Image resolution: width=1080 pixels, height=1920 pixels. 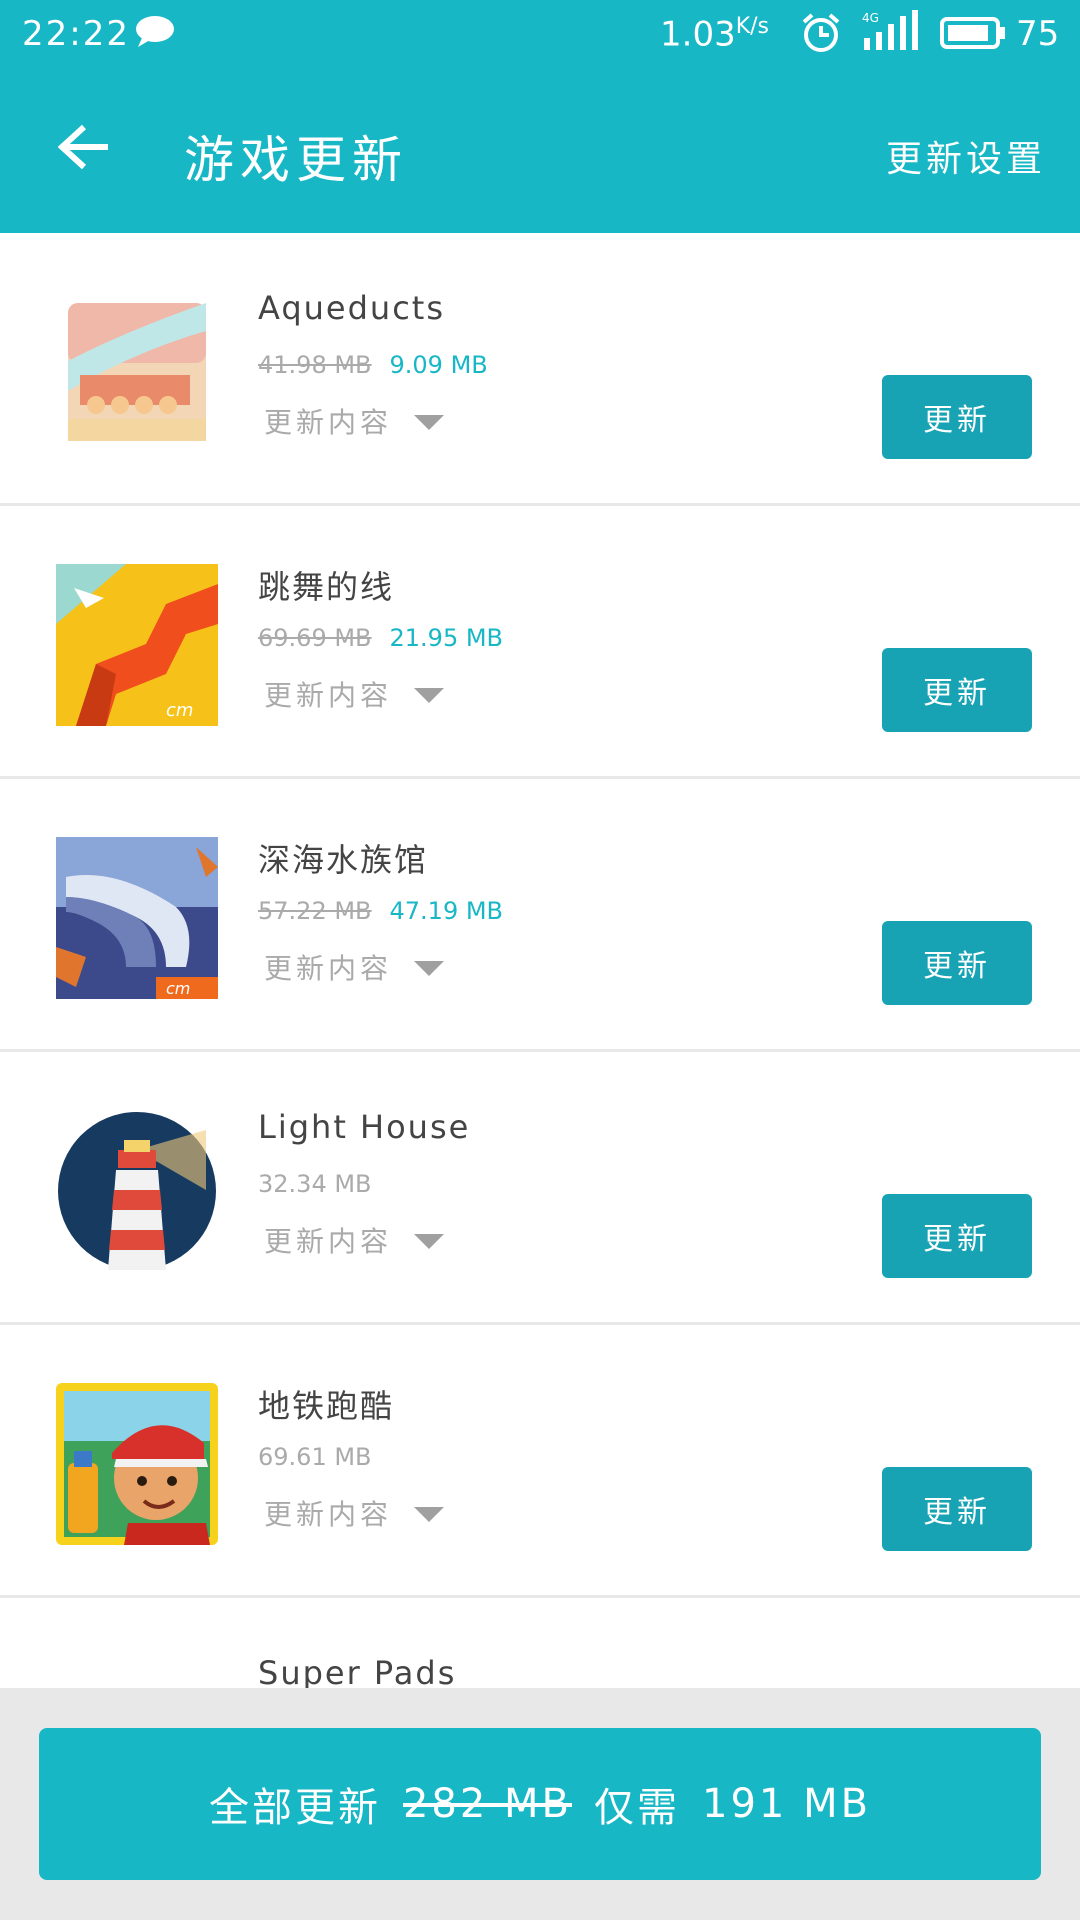 I want to click on app-size: 32.34 MB, so click(x=315, y=1184).